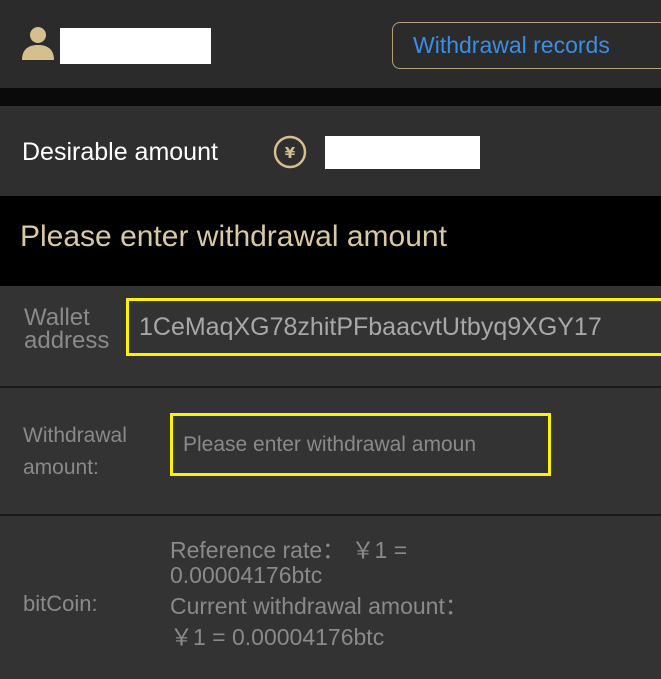  I want to click on wallet-address-value: 1CeMaqXG78zhitPFbaacvtUtbyq9XGY17, so click(393, 327).